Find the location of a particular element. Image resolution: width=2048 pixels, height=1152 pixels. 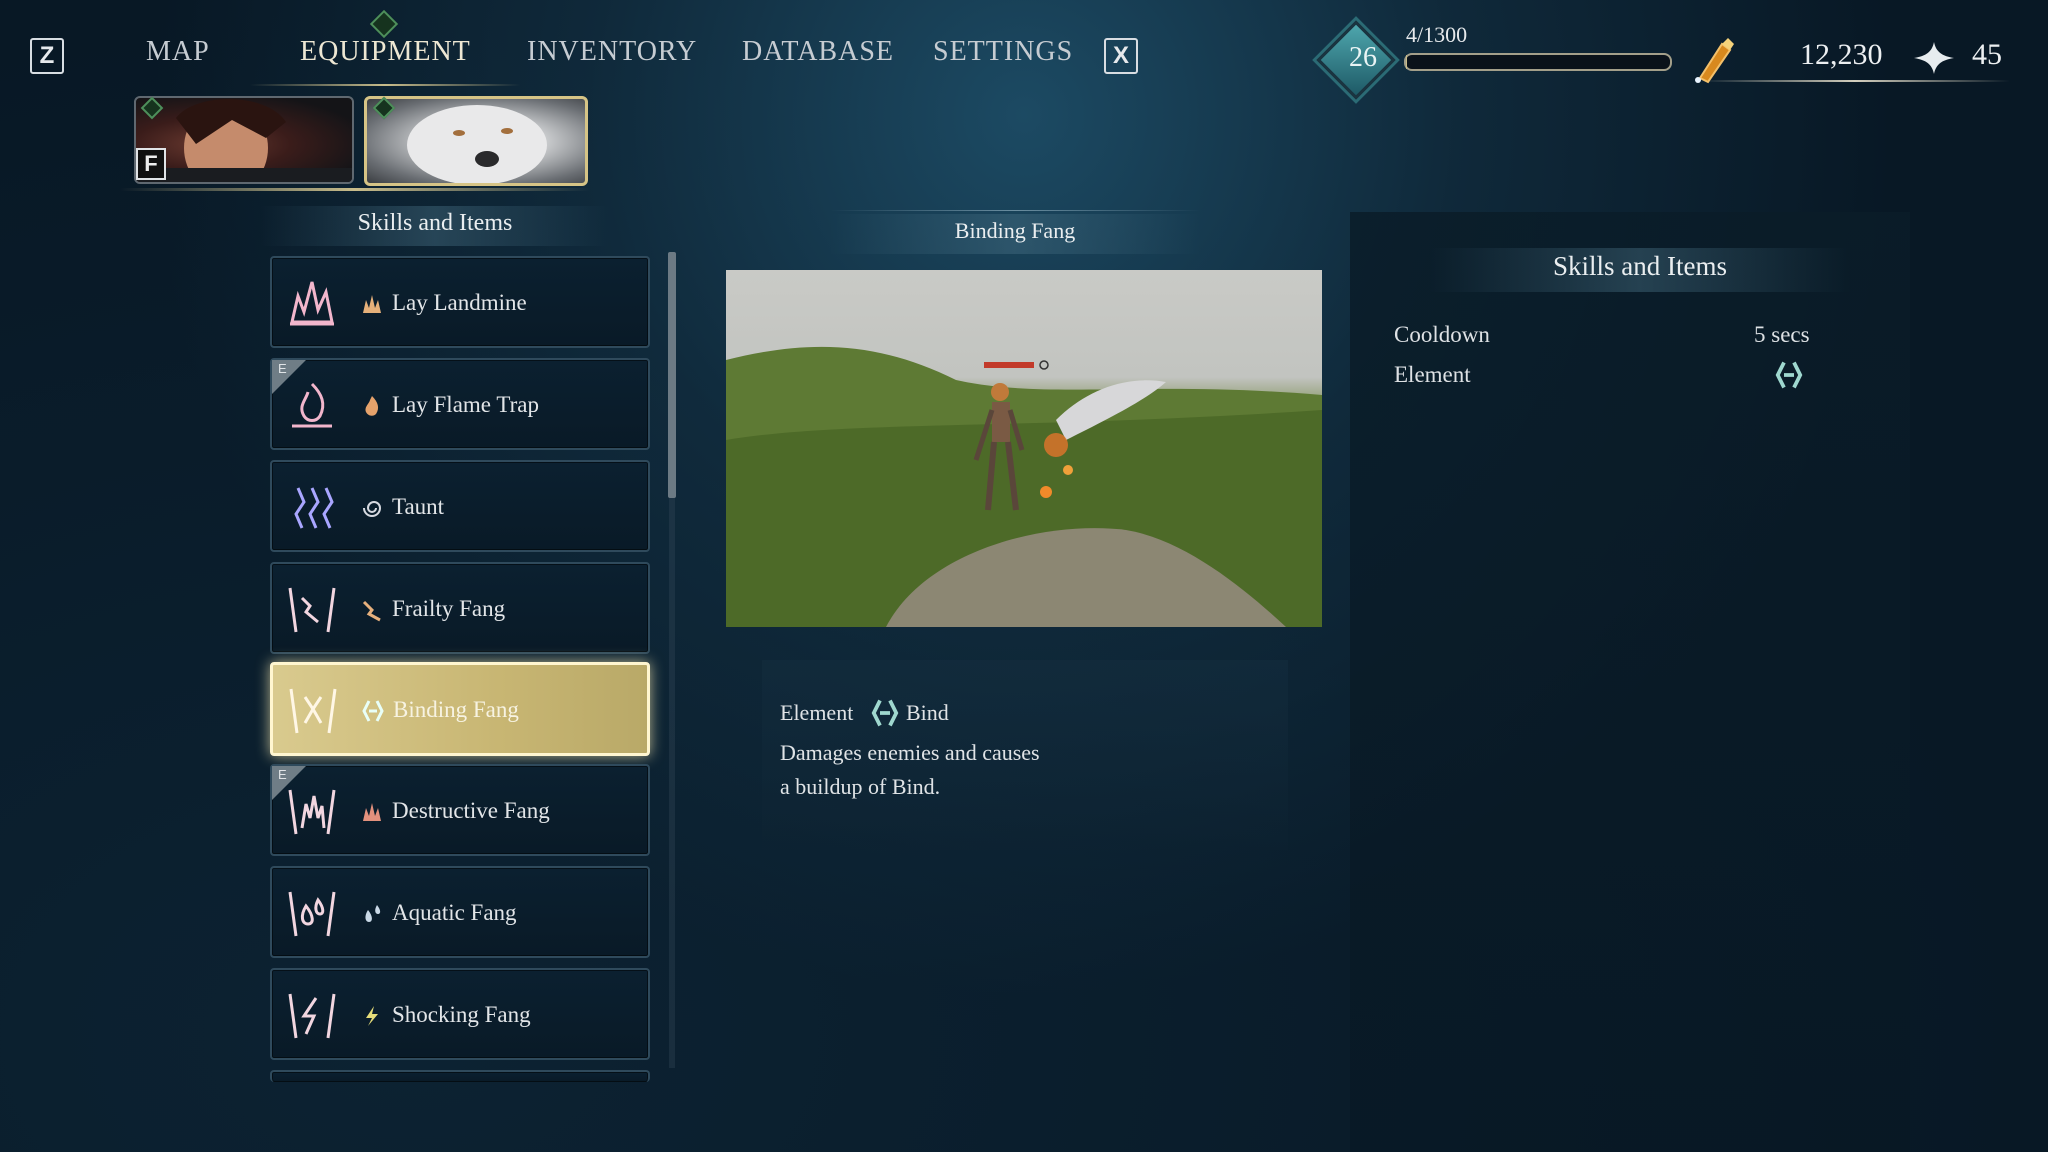

fire-element-icon is located at coordinates (372, 406).